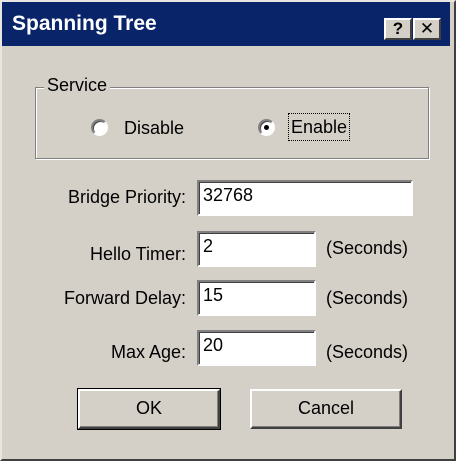 The width and height of the screenshot is (456, 461). Describe the element at coordinates (149, 409) in the screenshot. I see `ok-button: OK` at that location.